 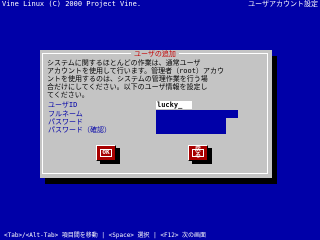 I want to click on password-input, so click(x=191, y=122).